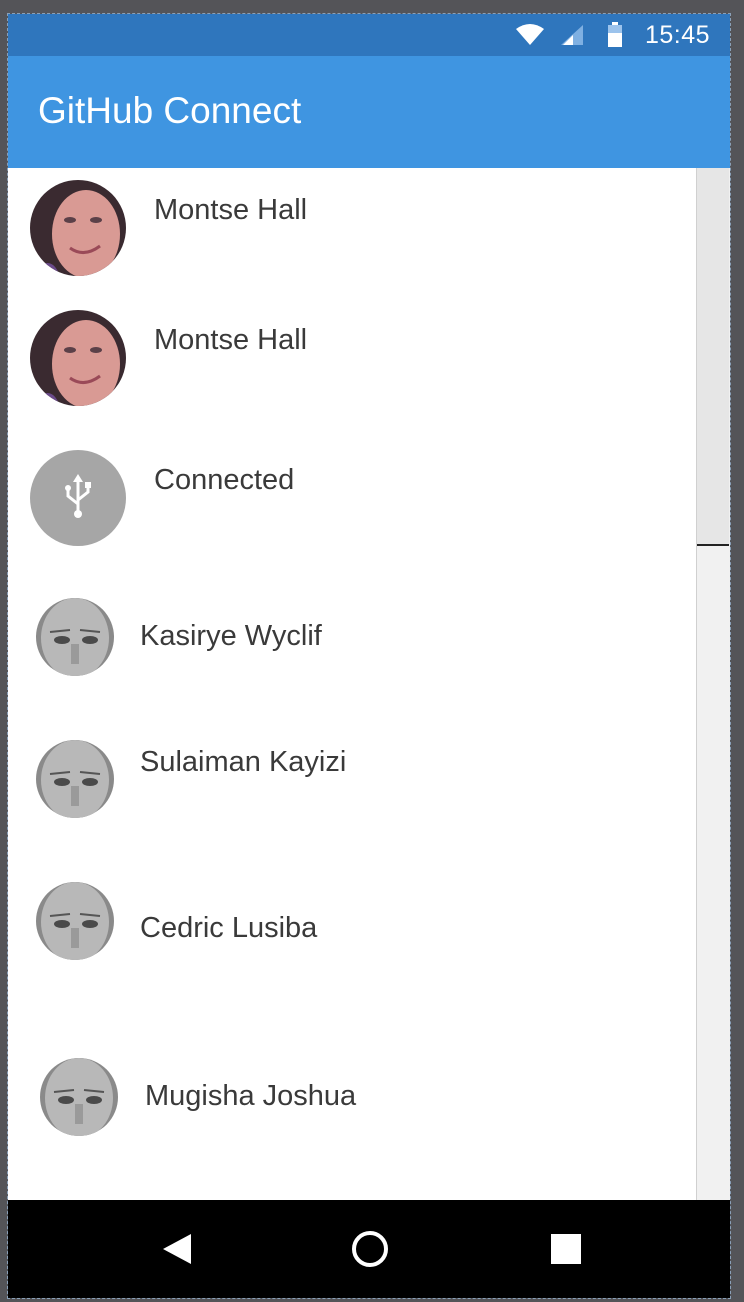  Describe the element at coordinates (615, 35) in the screenshot. I see `battery-icon` at that location.